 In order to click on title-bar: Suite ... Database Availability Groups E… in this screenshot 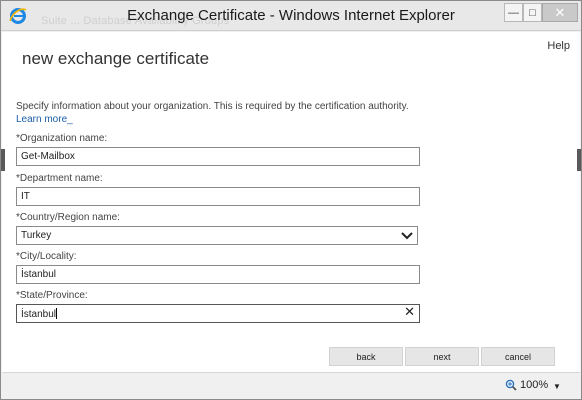, I will do `click(291, 16)`.